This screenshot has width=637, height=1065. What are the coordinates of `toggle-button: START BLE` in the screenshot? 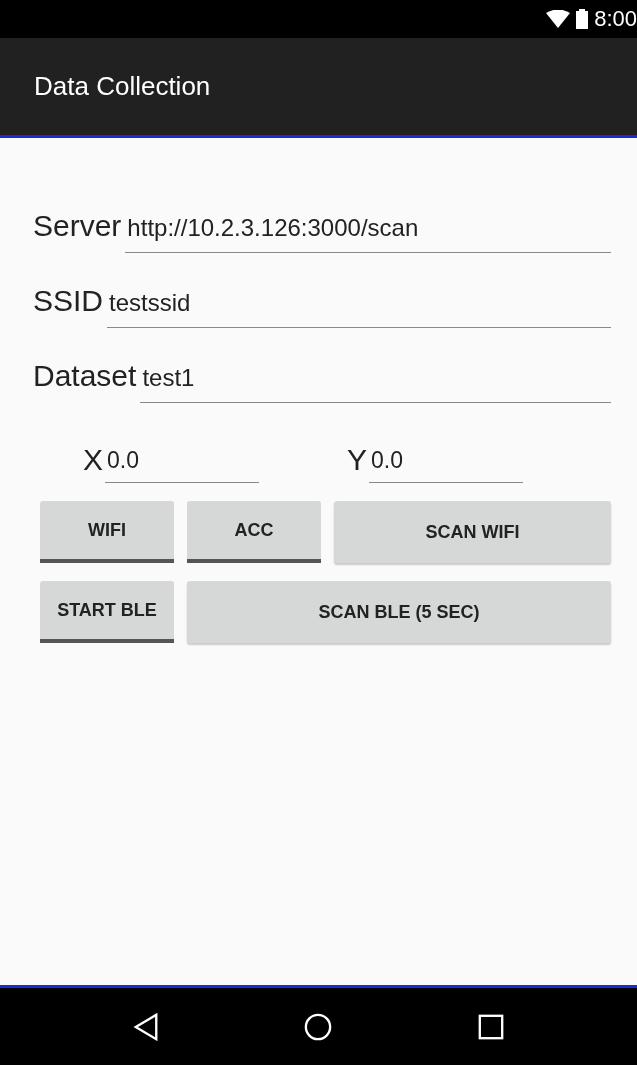 It's located at (107, 612).